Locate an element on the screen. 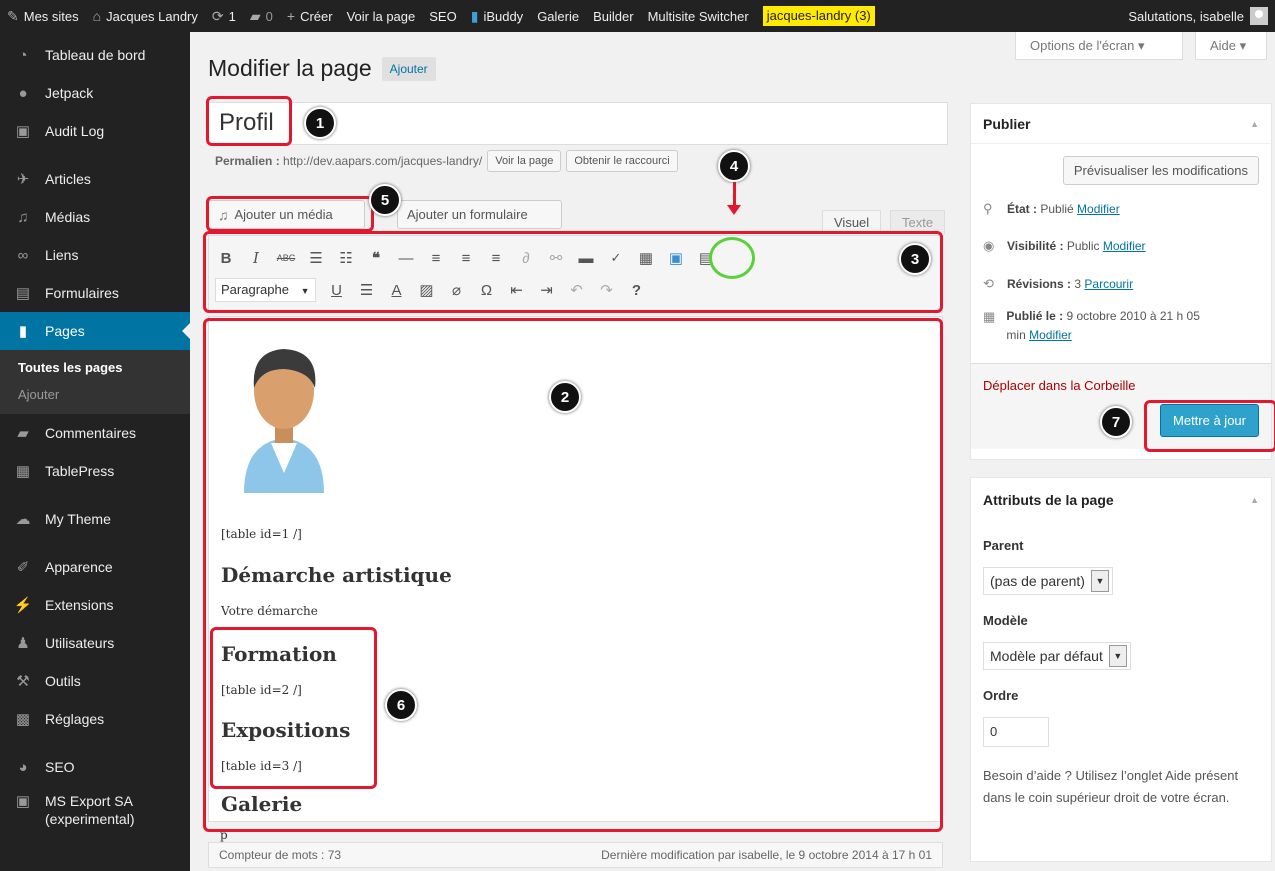  submenu-all-pages: Toutes les pages is located at coordinates (95, 367).